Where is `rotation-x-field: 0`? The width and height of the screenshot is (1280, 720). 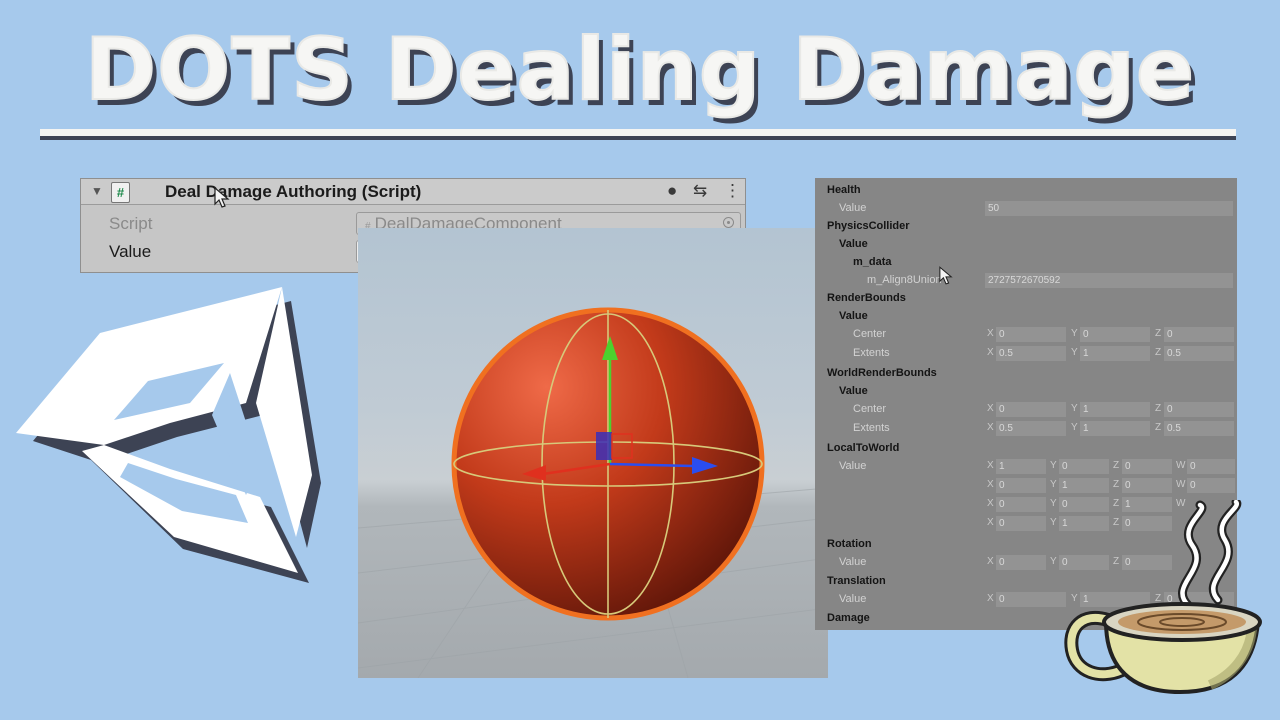 rotation-x-field: 0 is located at coordinates (1021, 562).